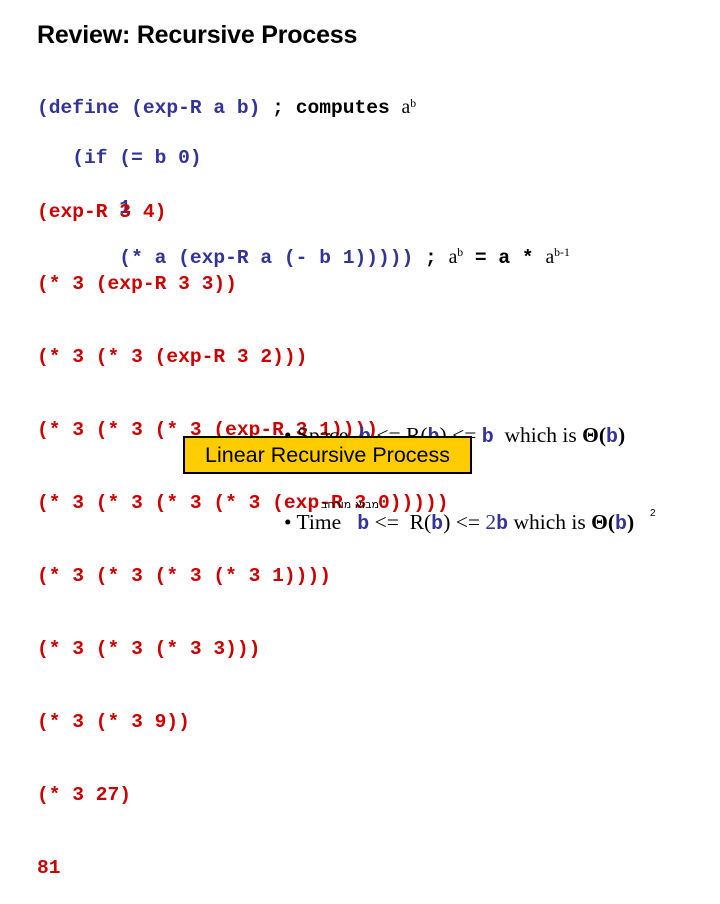 The width and height of the screenshot is (720, 904). I want to click on course-footer: מבוא מורחב, so click(350, 504).